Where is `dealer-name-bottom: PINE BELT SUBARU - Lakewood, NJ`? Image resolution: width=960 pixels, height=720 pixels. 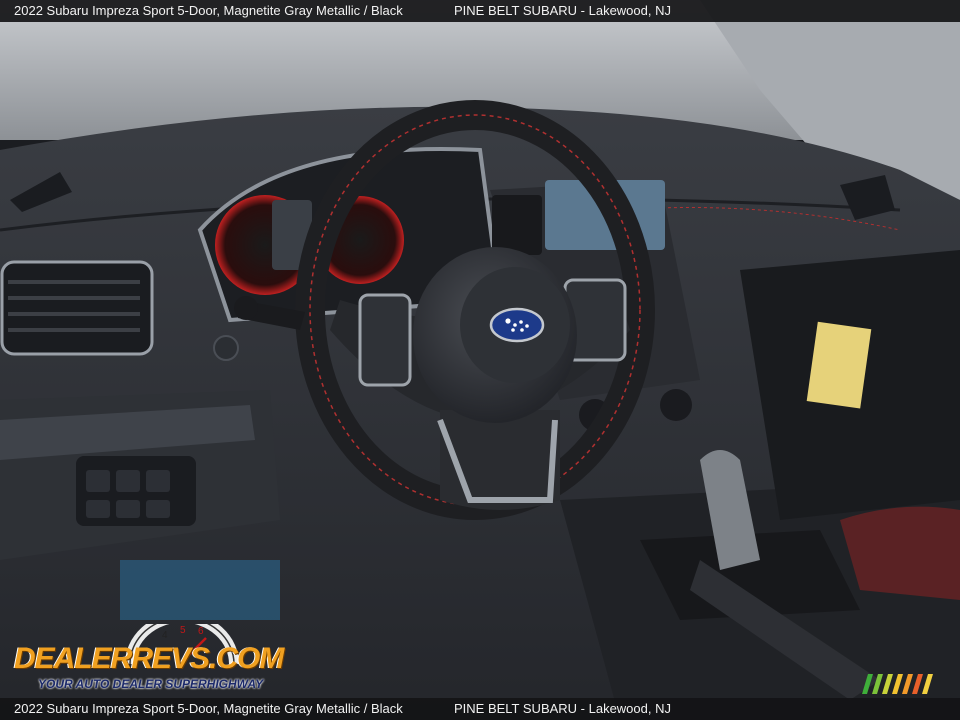
dealer-name-bottom: PINE BELT SUBARU - Lakewood, NJ is located at coordinates (562, 708).